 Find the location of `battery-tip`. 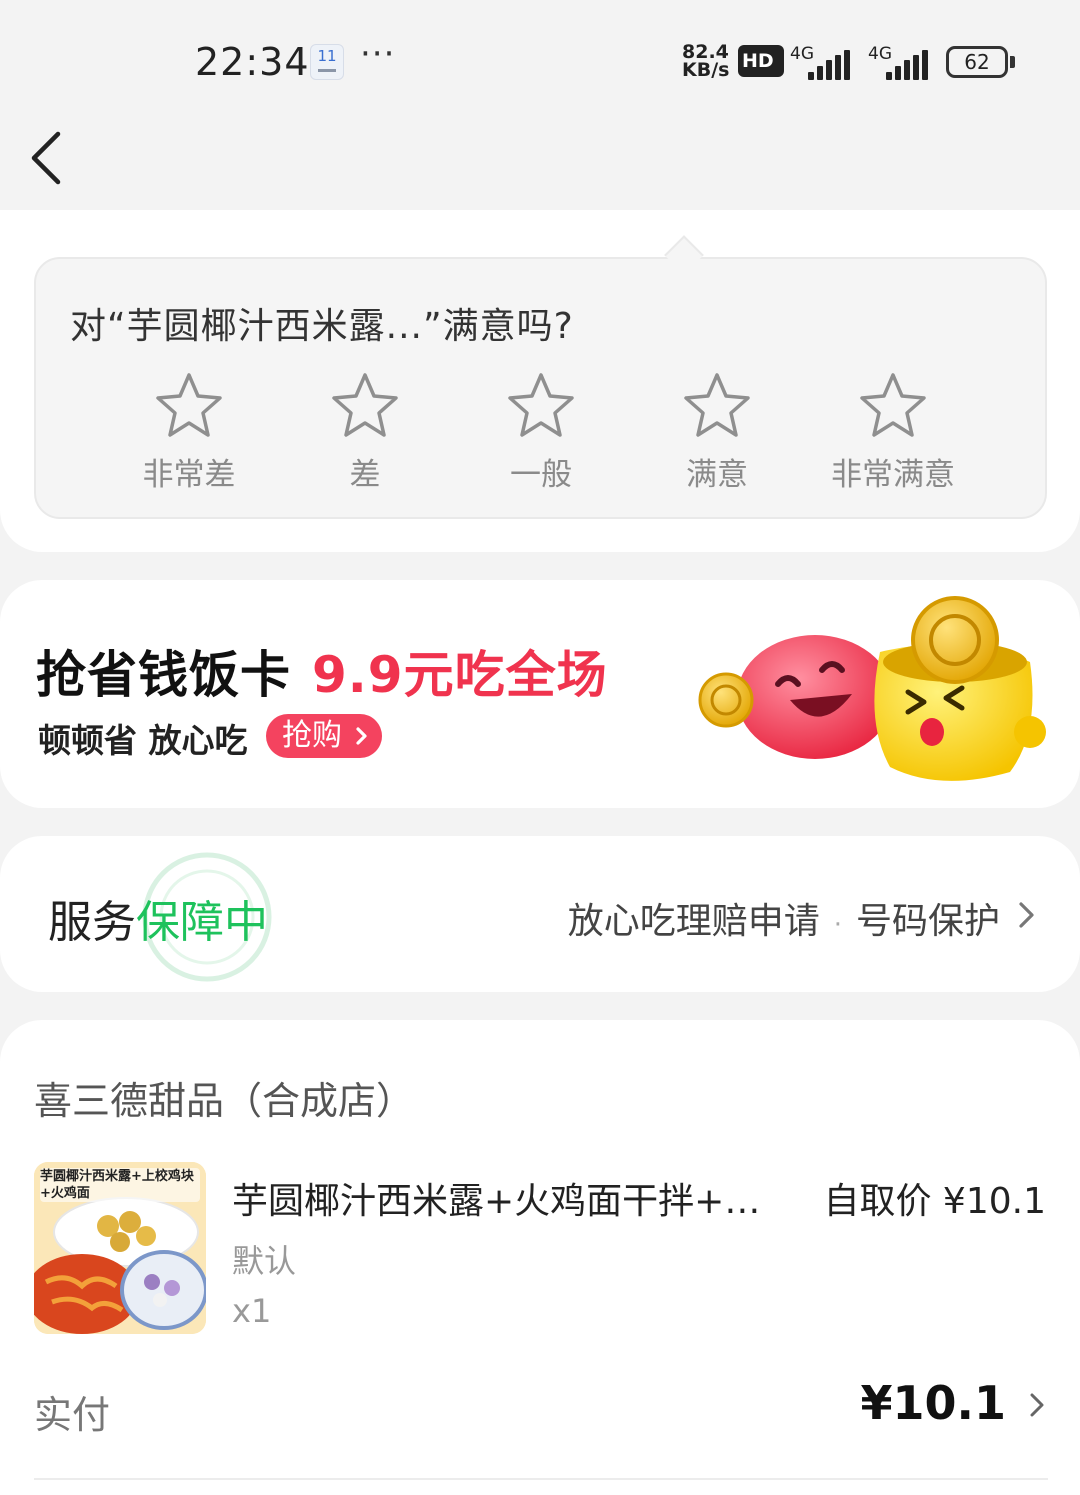

battery-tip is located at coordinates (1012, 62).